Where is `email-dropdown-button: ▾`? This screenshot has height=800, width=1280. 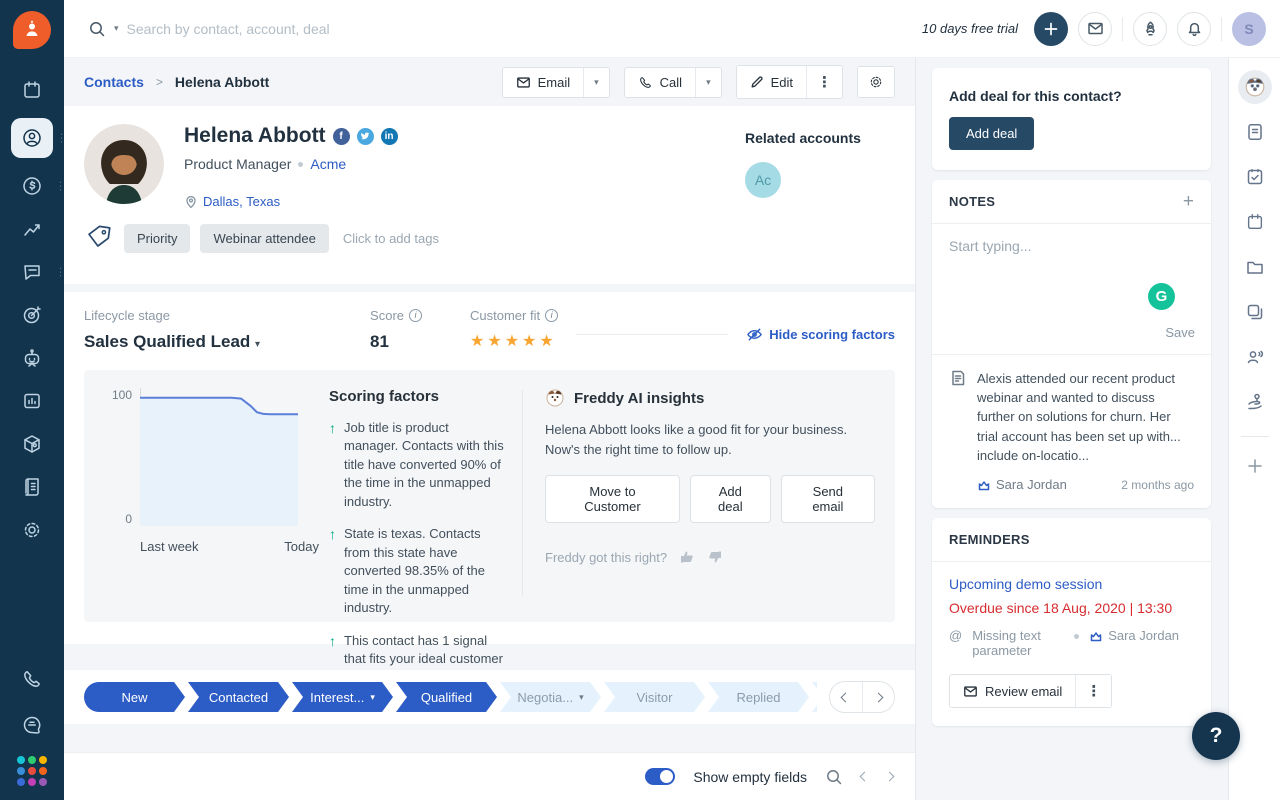 email-dropdown-button: ▾ is located at coordinates (596, 82).